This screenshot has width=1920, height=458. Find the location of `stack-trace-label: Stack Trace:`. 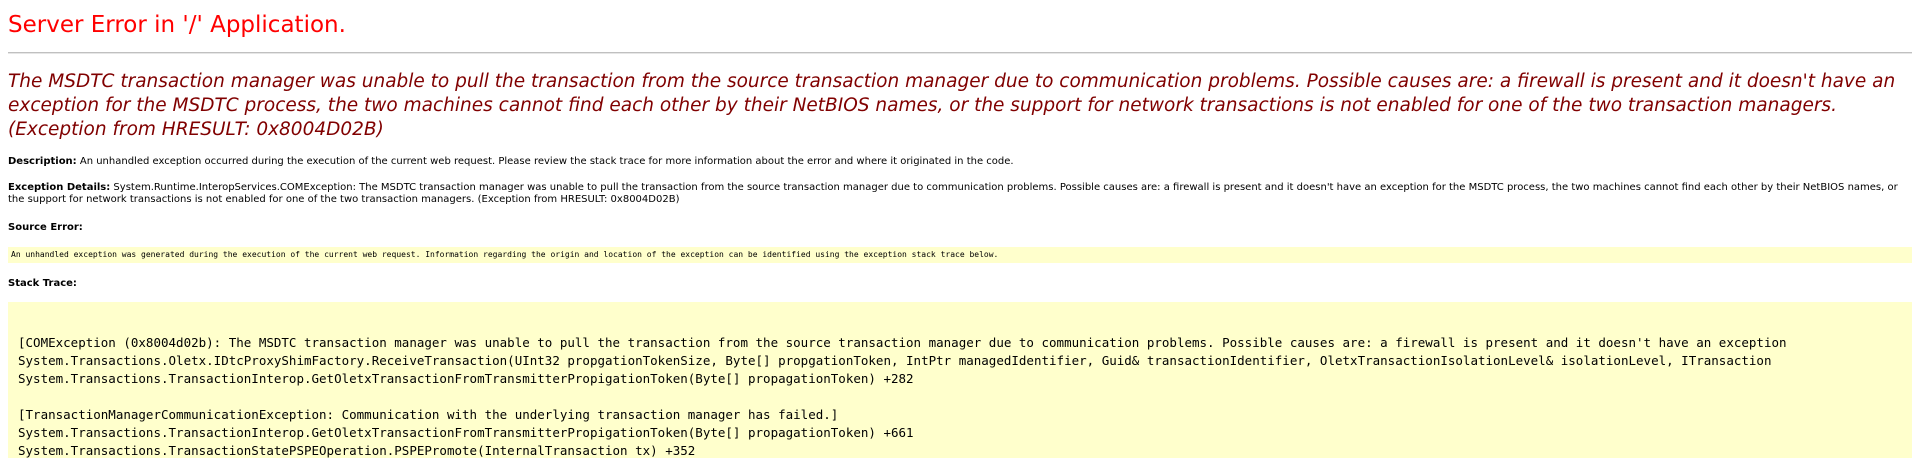

stack-trace-label: Stack Trace: is located at coordinates (42, 283).